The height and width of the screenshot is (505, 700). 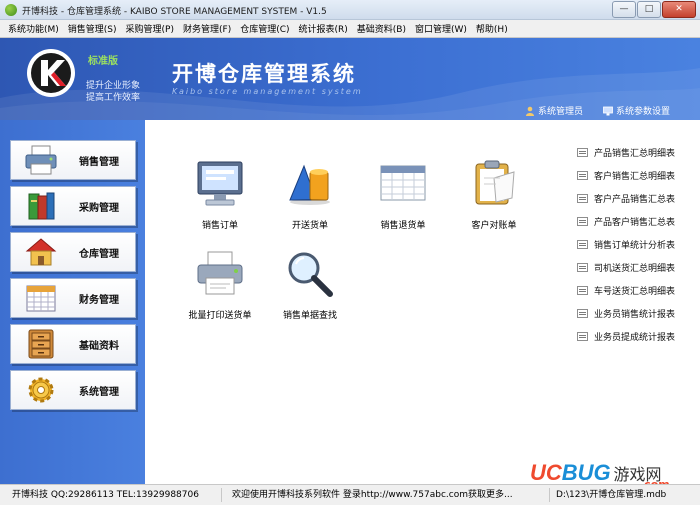 What do you see at coordinates (51, 73) in the screenshot?
I see `kaibo-logo-icon` at bounding box center [51, 73].